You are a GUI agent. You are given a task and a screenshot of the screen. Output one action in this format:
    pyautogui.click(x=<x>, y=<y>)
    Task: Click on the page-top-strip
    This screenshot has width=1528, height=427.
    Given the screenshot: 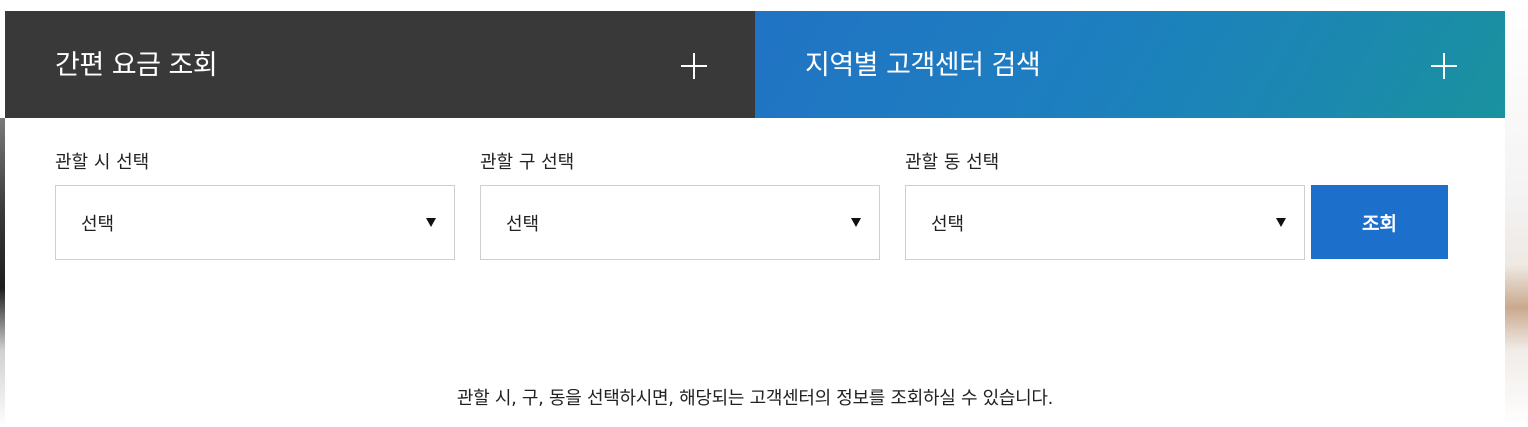 What is the action you would take?
    pyautogui.click(x=764, y=5)
    